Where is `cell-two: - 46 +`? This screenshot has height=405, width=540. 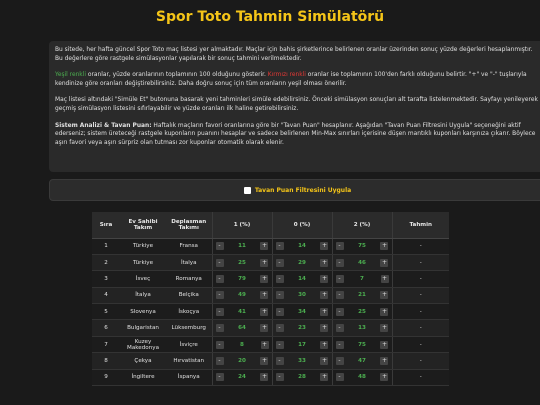 cell-two: - 46 + is located at coordinates (361, 263).